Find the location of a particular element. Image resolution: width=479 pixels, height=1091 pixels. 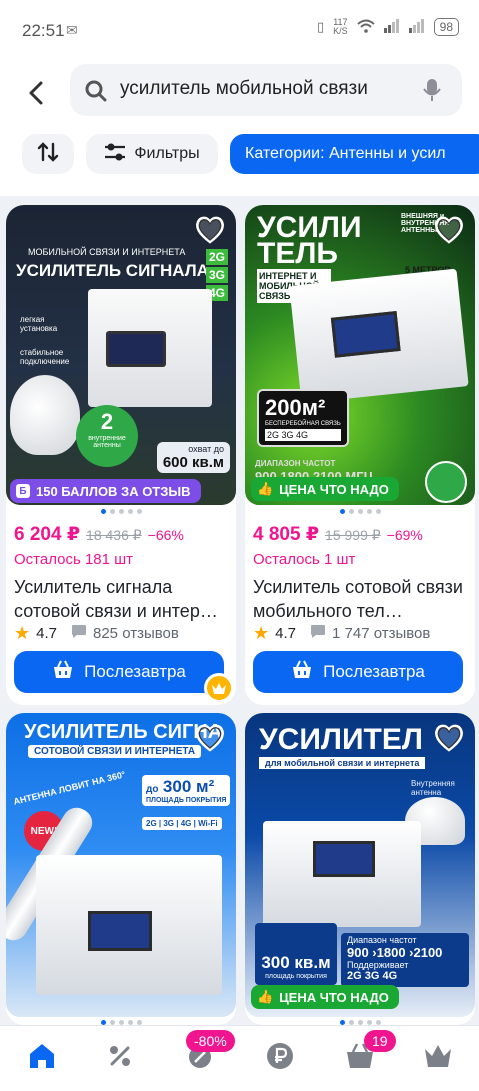

discount: −69% is located at coordinates (404, 535).